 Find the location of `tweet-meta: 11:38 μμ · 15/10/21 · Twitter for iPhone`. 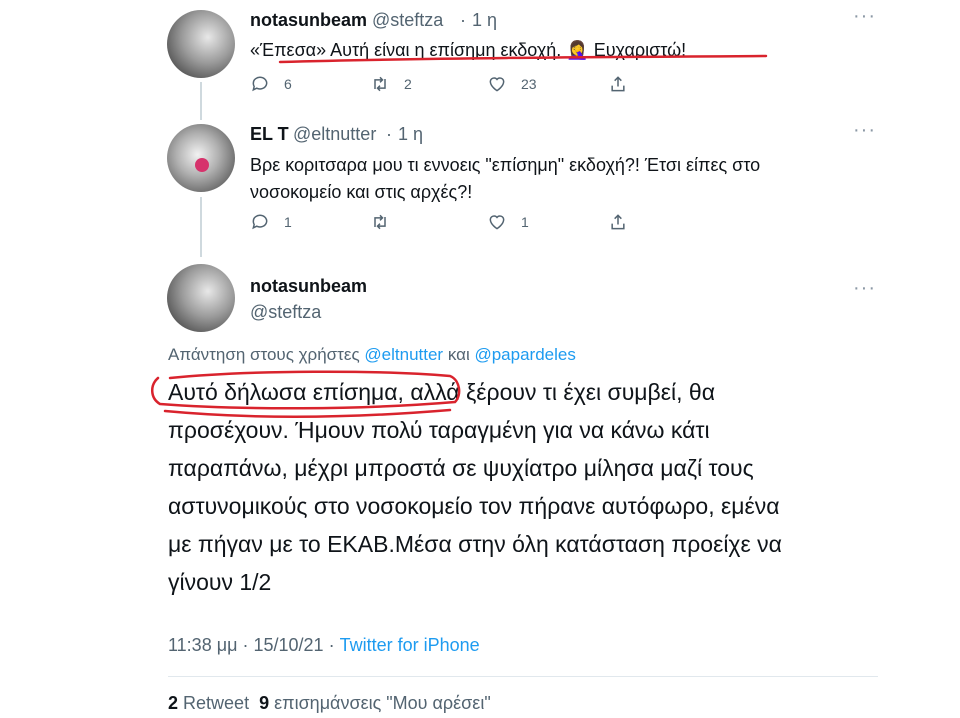

tweet-meta: 11:38 μμ · 15/10/21 · Twitter for iPhone is located at coordinates (324, 645).